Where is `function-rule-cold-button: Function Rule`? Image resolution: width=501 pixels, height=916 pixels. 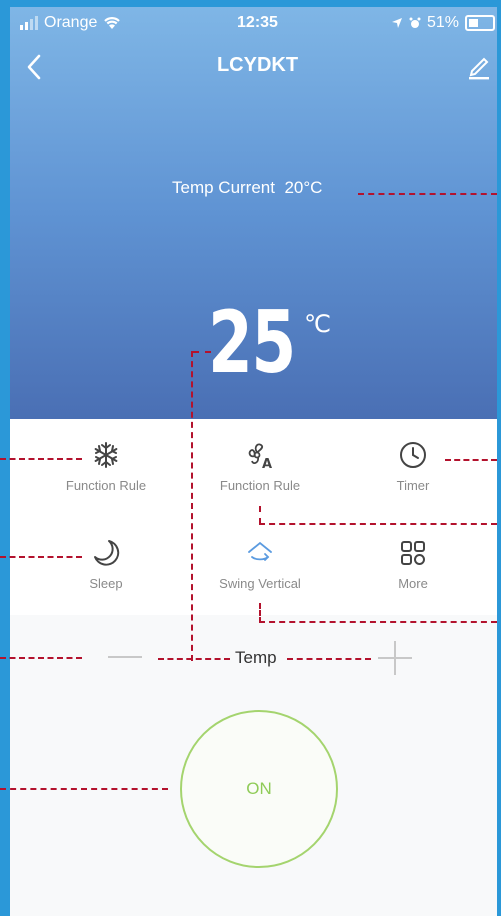
function-rule-cold-button: Function Rule is located at coordinates (106, 466).